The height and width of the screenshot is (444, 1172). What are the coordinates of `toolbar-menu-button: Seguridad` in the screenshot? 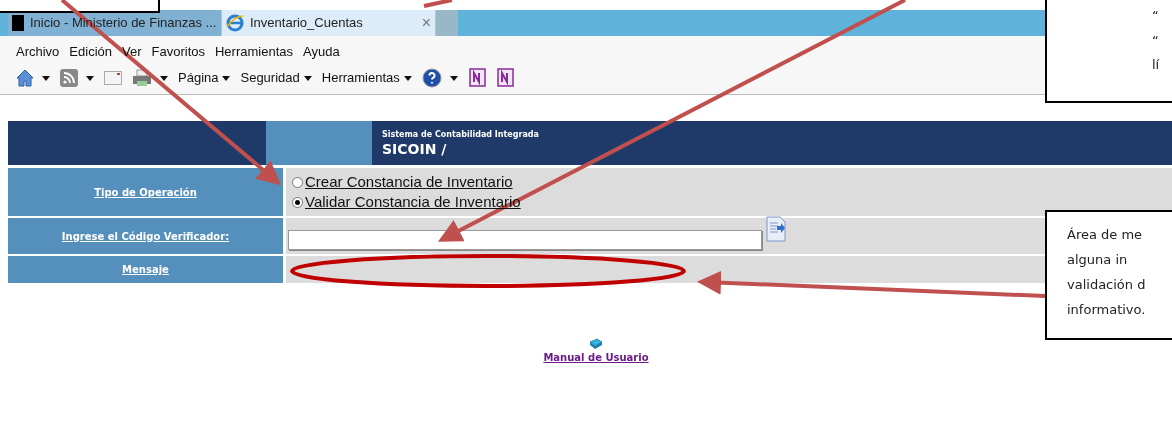 It's located at (276, 78).